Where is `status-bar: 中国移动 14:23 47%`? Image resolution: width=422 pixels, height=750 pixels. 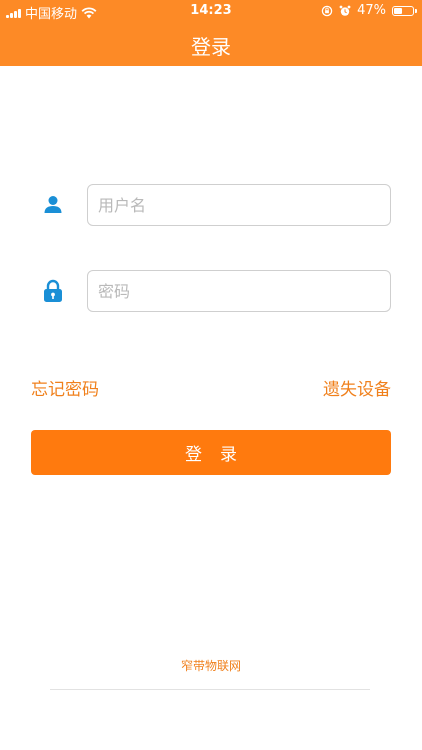 status-bar: 中国移动 14:23 47% is located at coordinates (211, 11).